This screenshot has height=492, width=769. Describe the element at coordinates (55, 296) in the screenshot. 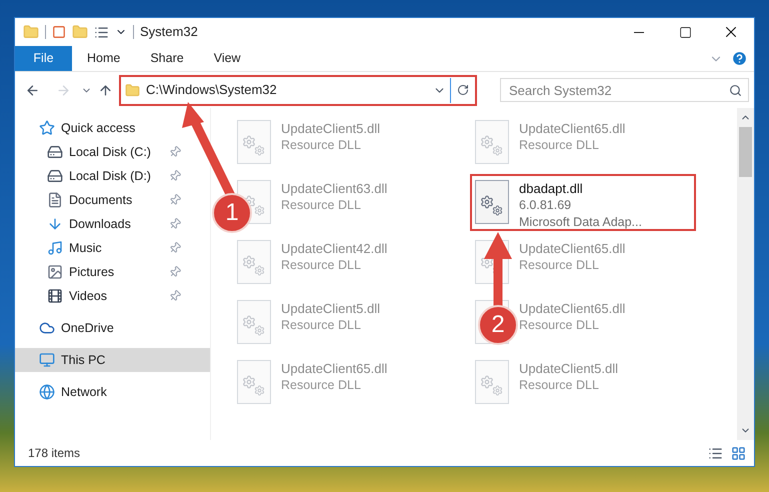

I see `film-icon` at that location.